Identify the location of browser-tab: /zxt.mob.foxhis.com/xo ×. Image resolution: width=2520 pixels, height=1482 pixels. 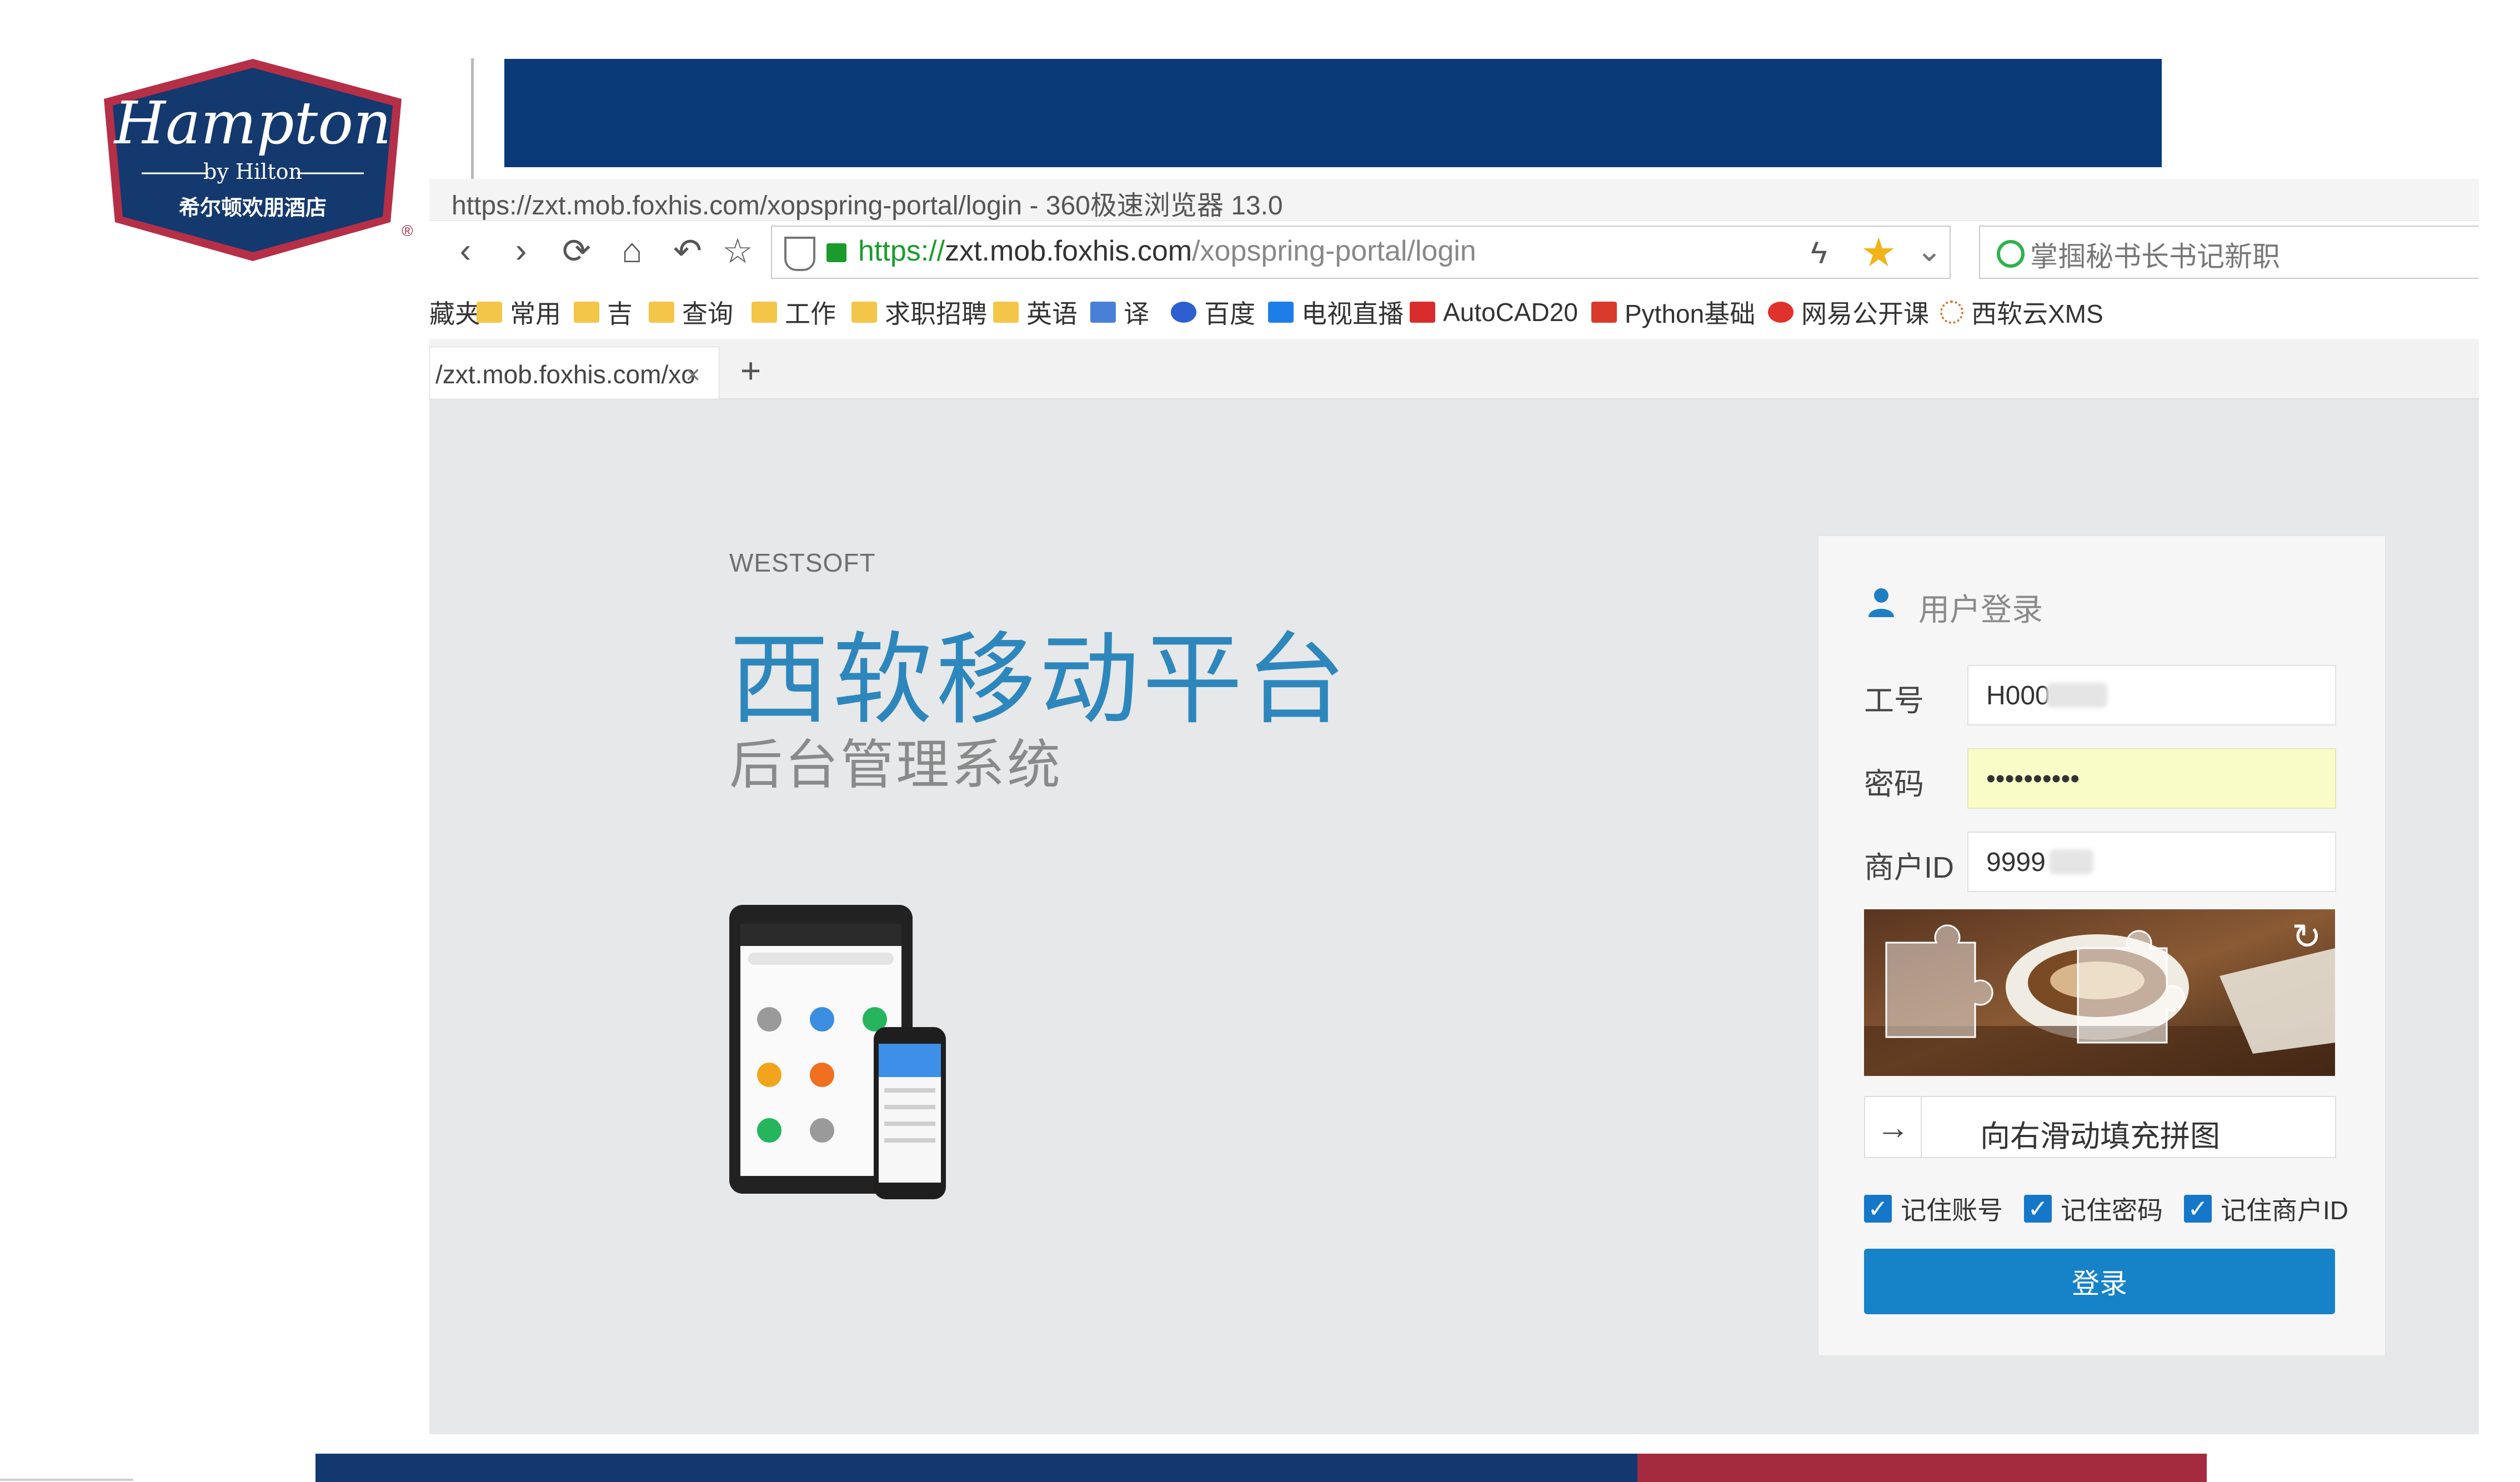
(574, 373).